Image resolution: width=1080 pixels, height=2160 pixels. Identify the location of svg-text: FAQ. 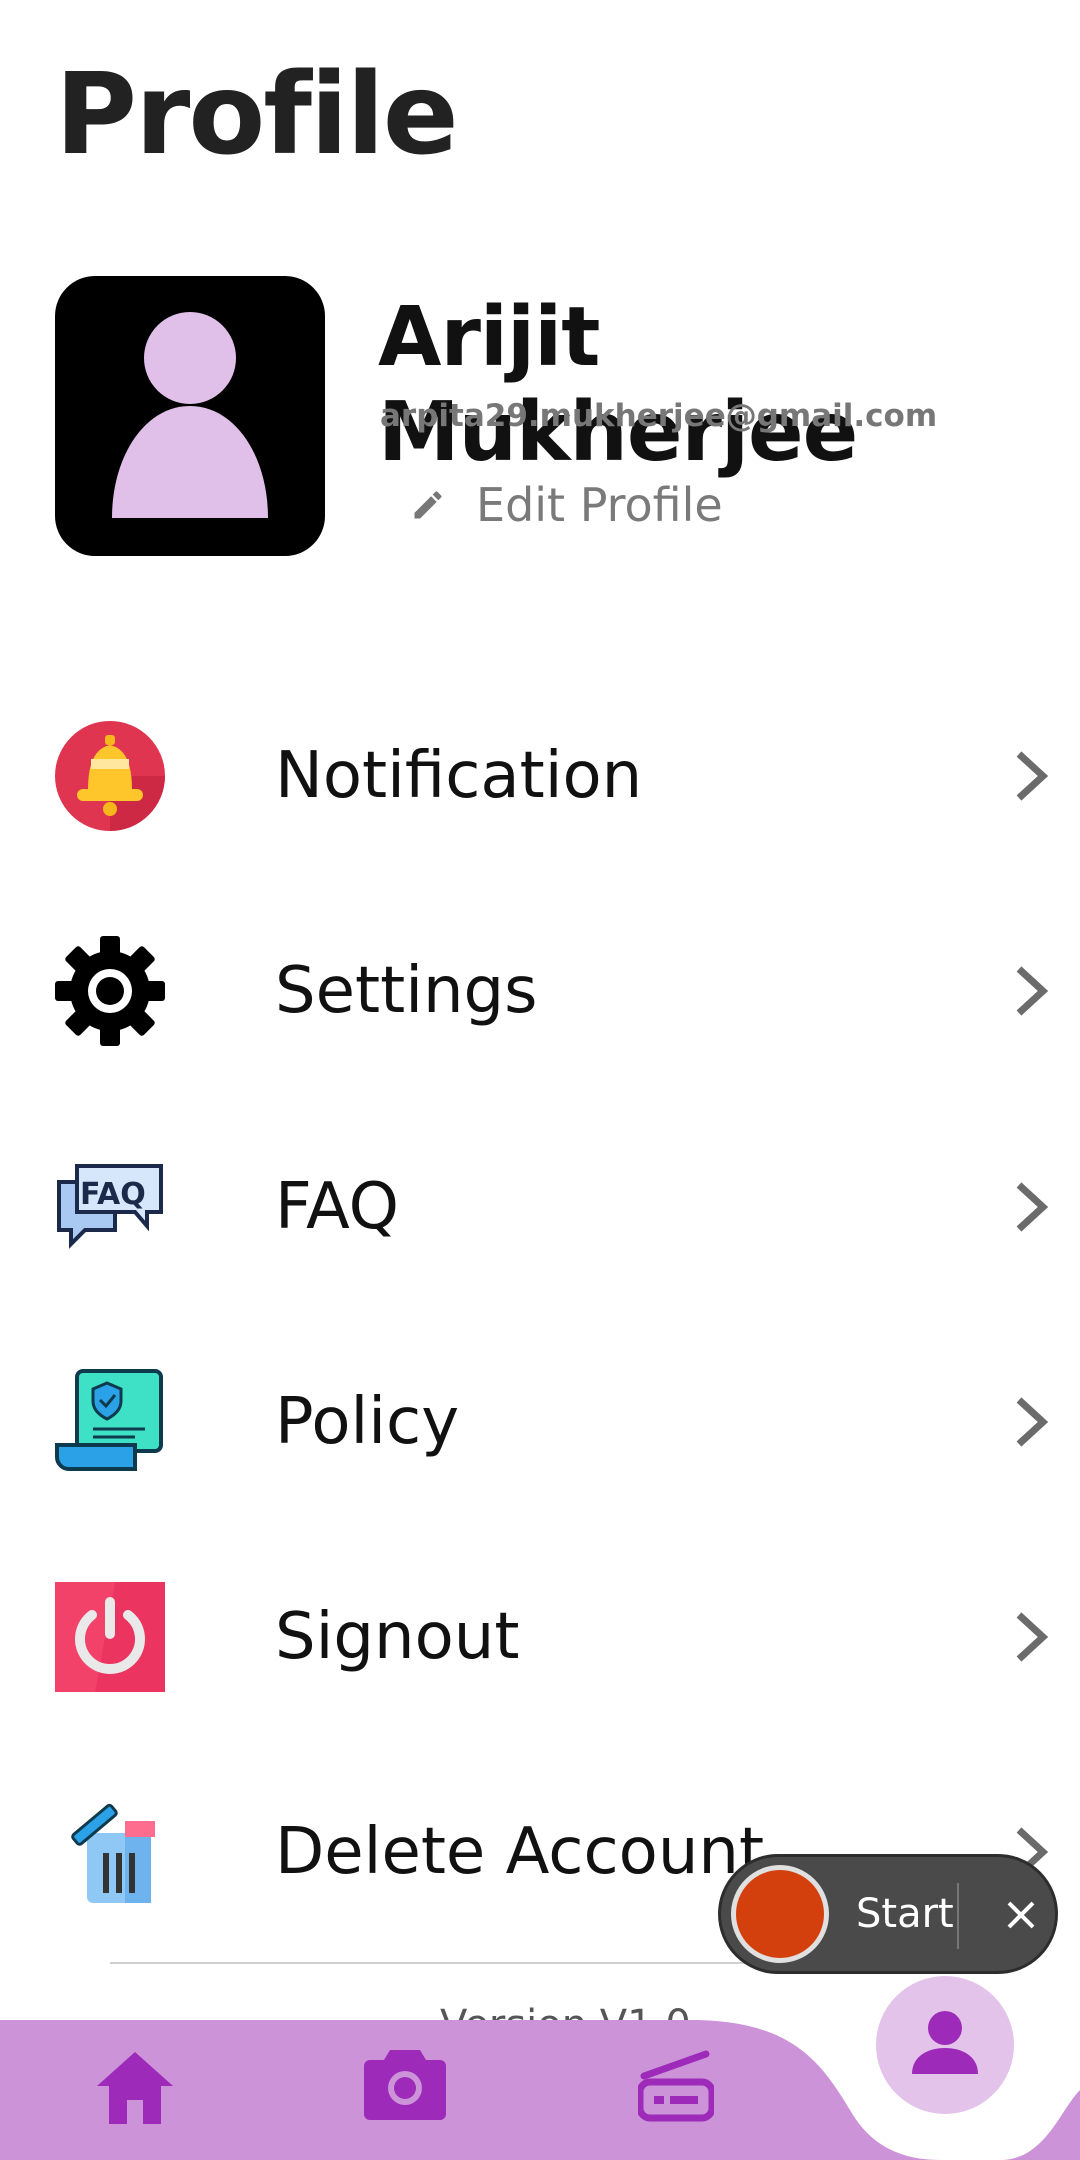
(113, 1194).